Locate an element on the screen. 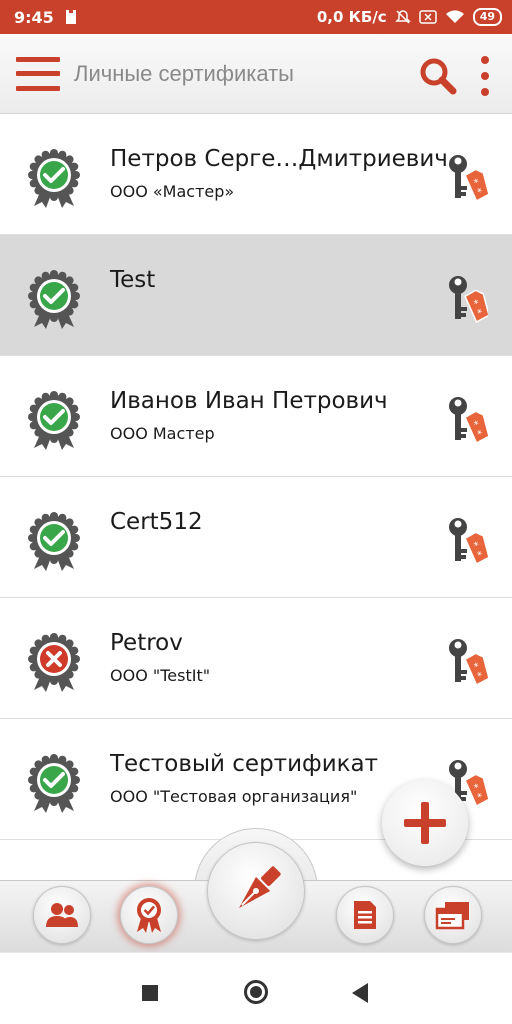 Image resolution: width=512 pixels, height=1024 pixels. certificate-row: Cert512 * * is located at coordinates (256, 537).